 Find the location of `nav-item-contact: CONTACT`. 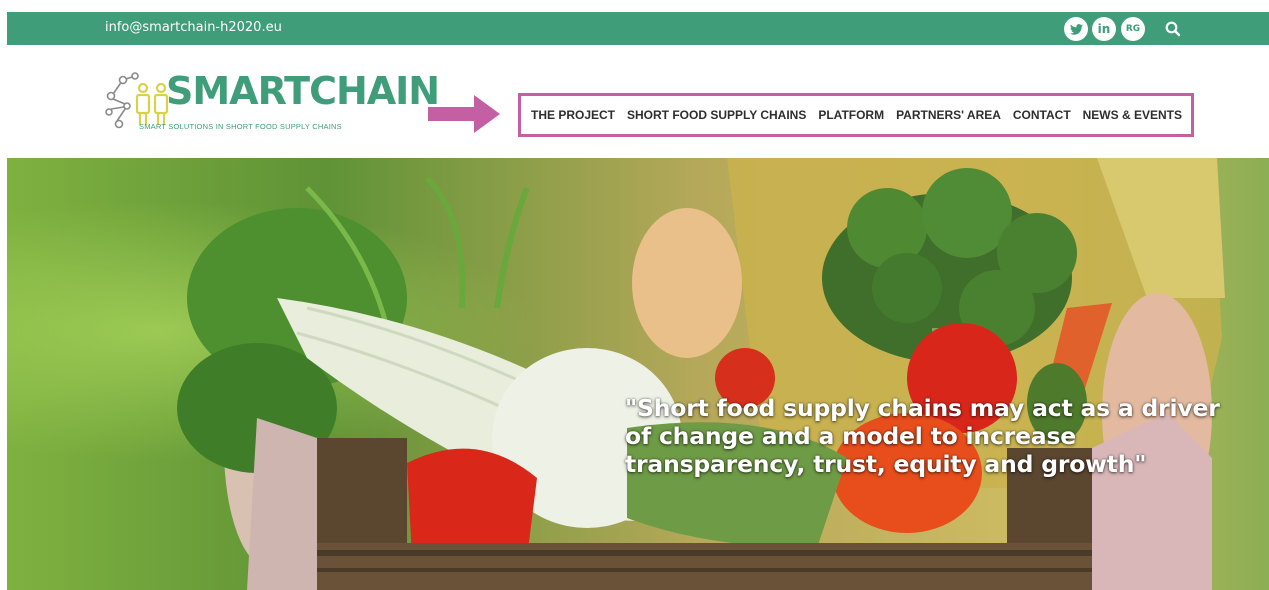

nav-item-contact: CONTACT is located at coordinates (1042, 115).